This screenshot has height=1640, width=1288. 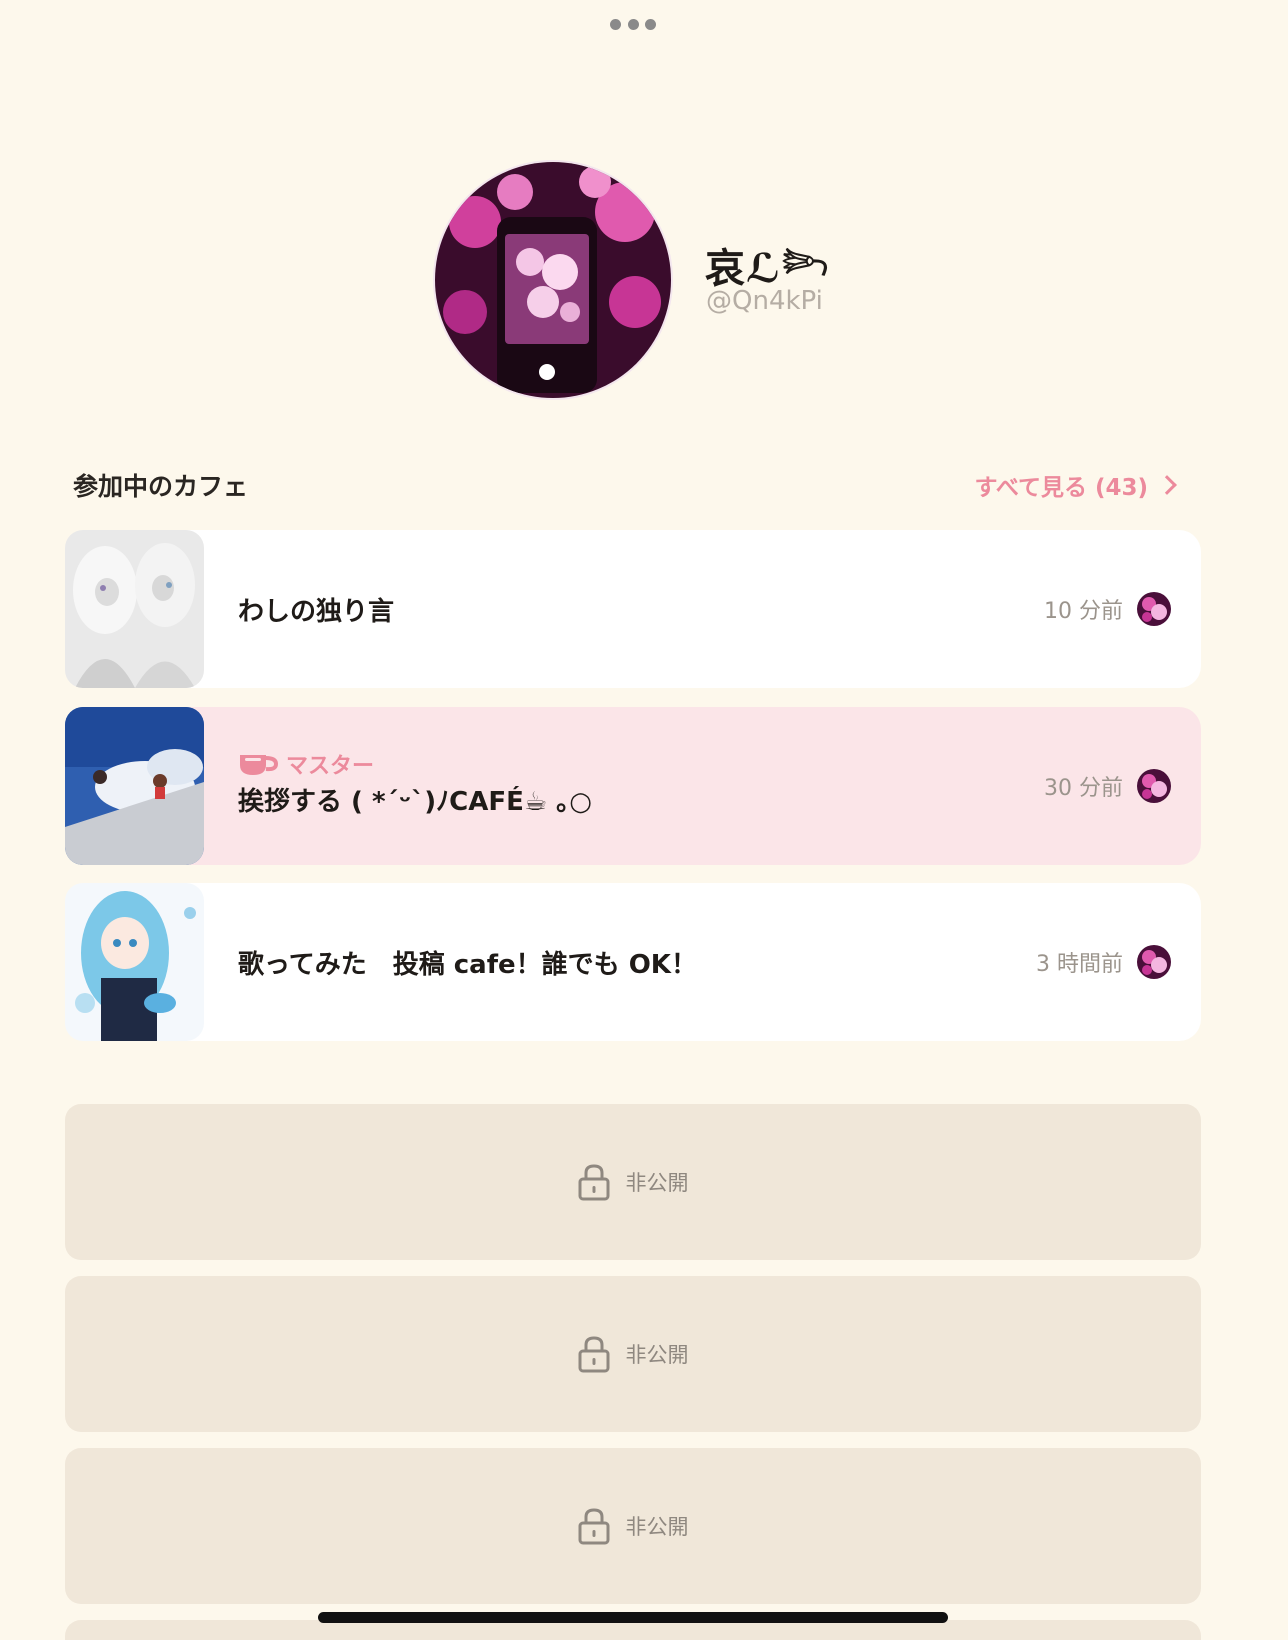 I want to click on chevron-right-icon, so click(x=1167, y=485).